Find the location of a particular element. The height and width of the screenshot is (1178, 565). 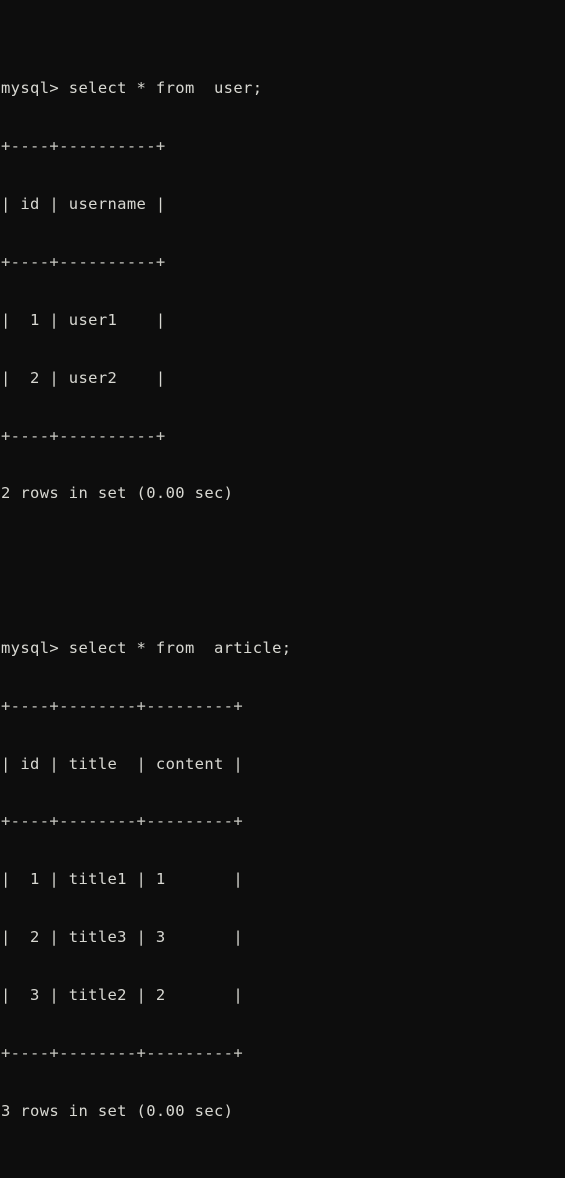

table-header-user: | id | username | is located at coordinates (83, 203).